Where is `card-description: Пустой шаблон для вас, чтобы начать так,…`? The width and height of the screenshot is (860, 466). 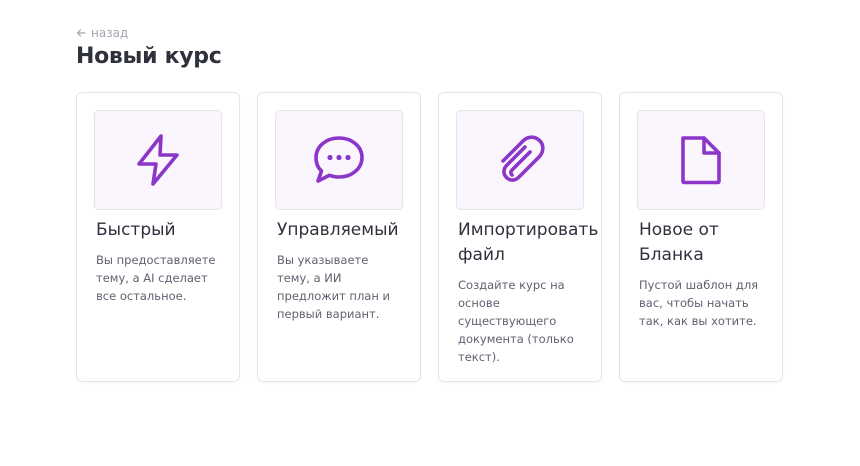
card-description: Пустой шаблон для вас, чтобы начать так,… is located at coordinates (699, 303).